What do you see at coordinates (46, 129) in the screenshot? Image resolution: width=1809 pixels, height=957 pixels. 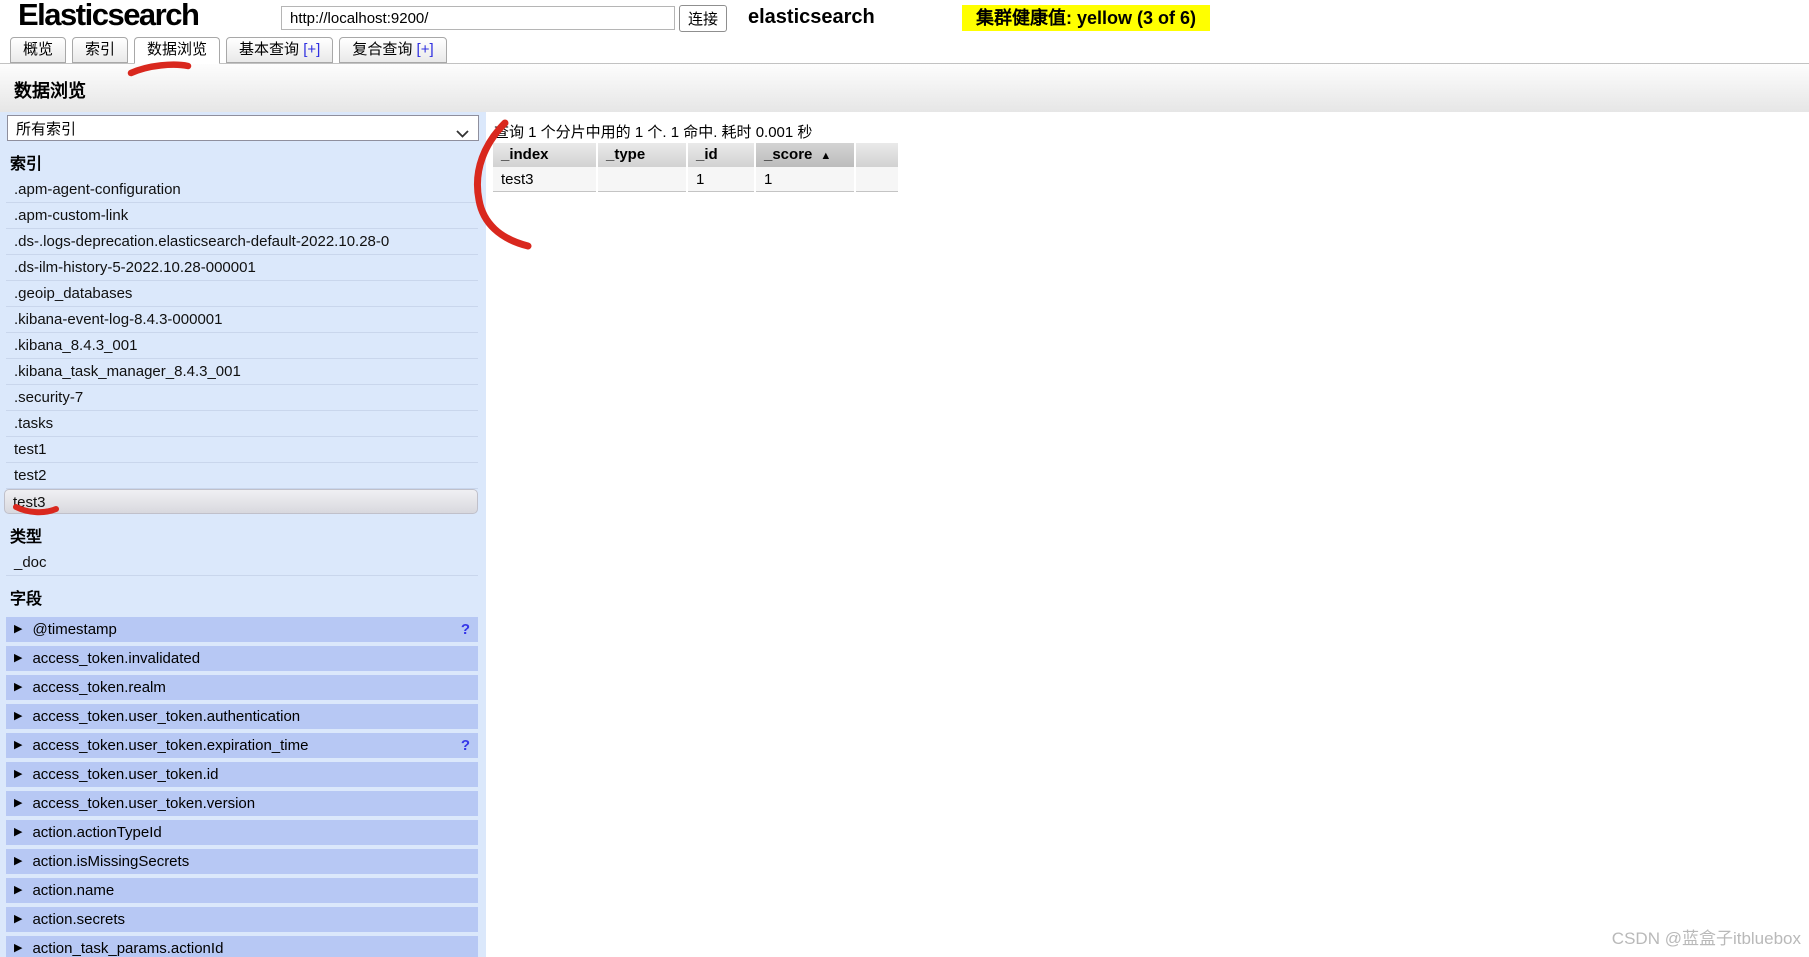 I see `index-filter-value: 所有索引` at bounding box center [46, 129].